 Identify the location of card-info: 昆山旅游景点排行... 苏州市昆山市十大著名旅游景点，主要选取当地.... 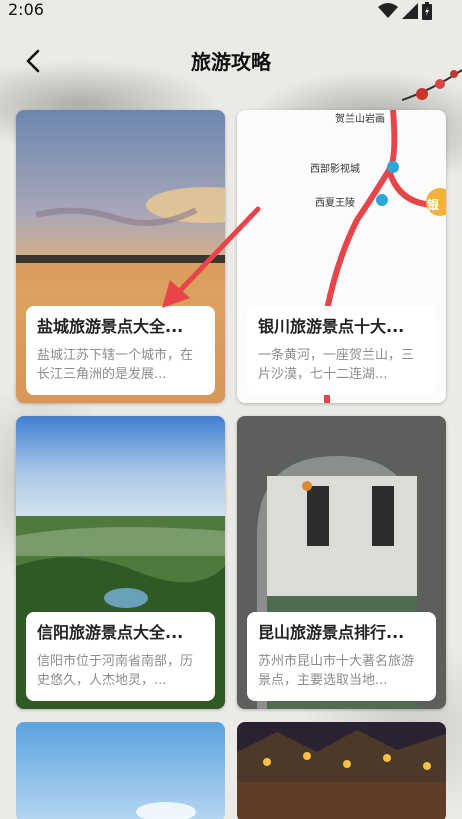
(341, 656).